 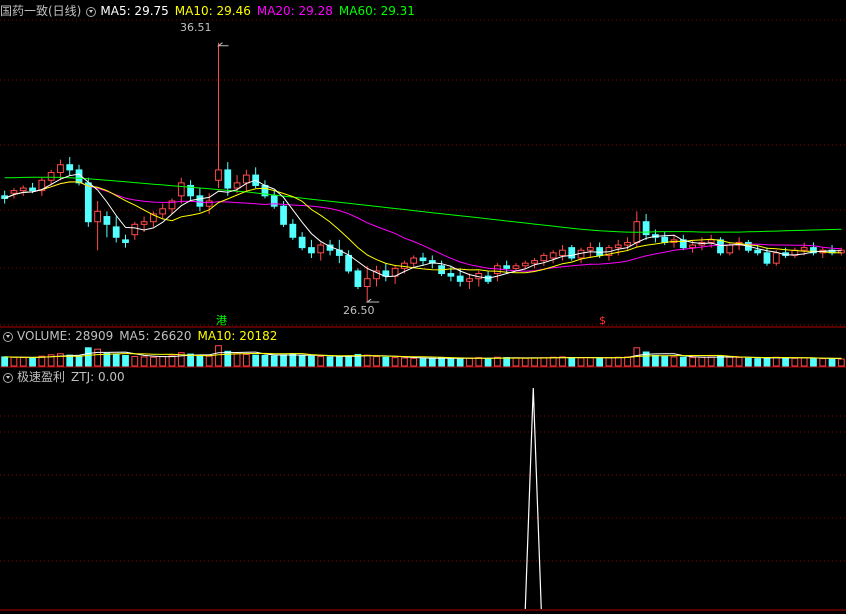 What do you see at coordinates (423, 356) in the screenshot?
I see `volume-bars` at bounding box center [423, 356].